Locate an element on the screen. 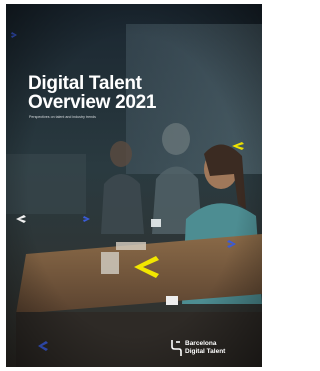  logo-line-1: Barcelona is located at coordinates (201, 343).